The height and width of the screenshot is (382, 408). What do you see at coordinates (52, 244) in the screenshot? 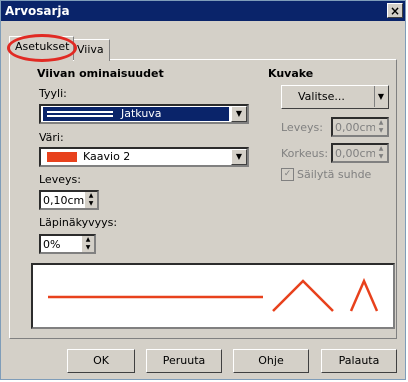
I see `transparency-value: 0%` at bounding box center [52, 244].